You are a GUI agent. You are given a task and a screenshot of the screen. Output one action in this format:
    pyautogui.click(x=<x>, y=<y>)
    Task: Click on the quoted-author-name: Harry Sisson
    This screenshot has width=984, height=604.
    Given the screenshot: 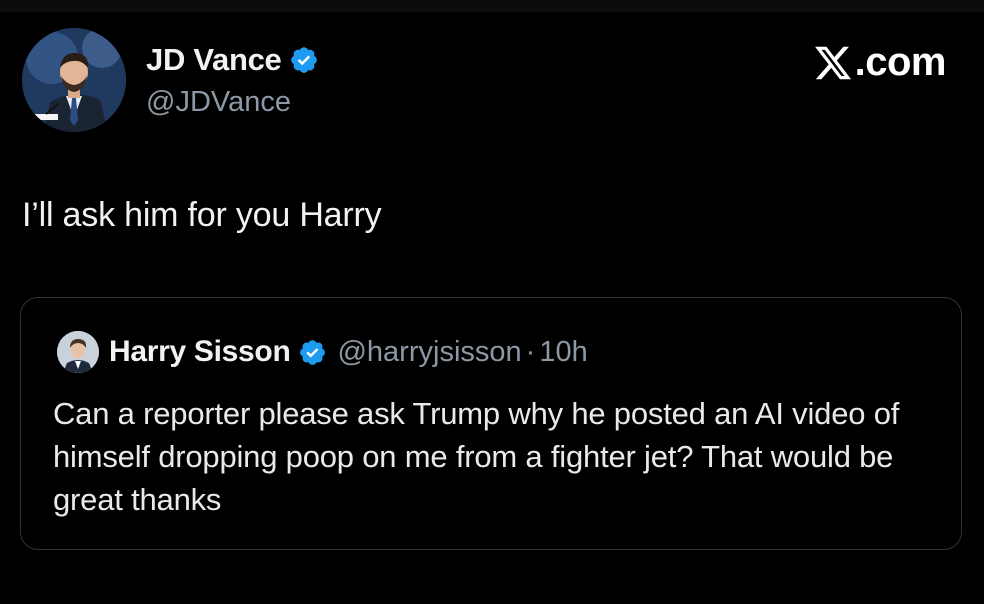 What is the action you would take?
    pyautogui.click(x=200, y=352)
    